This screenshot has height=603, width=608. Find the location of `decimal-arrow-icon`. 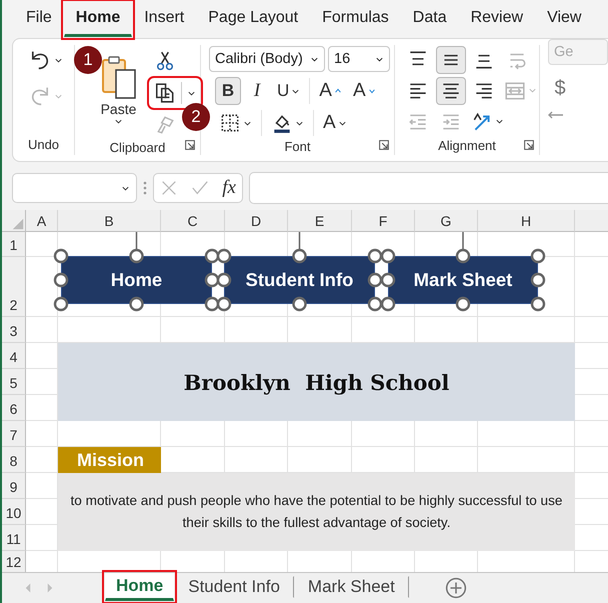

decimal-arrow-icon is located at coordinates (556, 115).